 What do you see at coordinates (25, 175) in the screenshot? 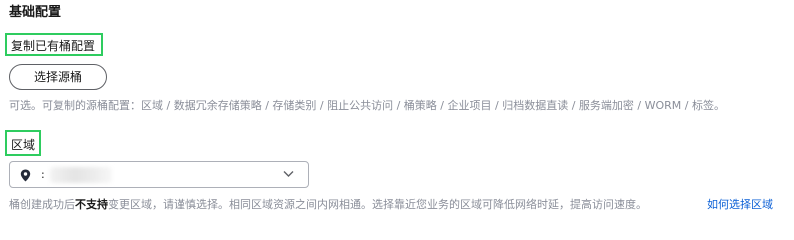
I see `map-pin-icon` at bounding box center [25, 175].